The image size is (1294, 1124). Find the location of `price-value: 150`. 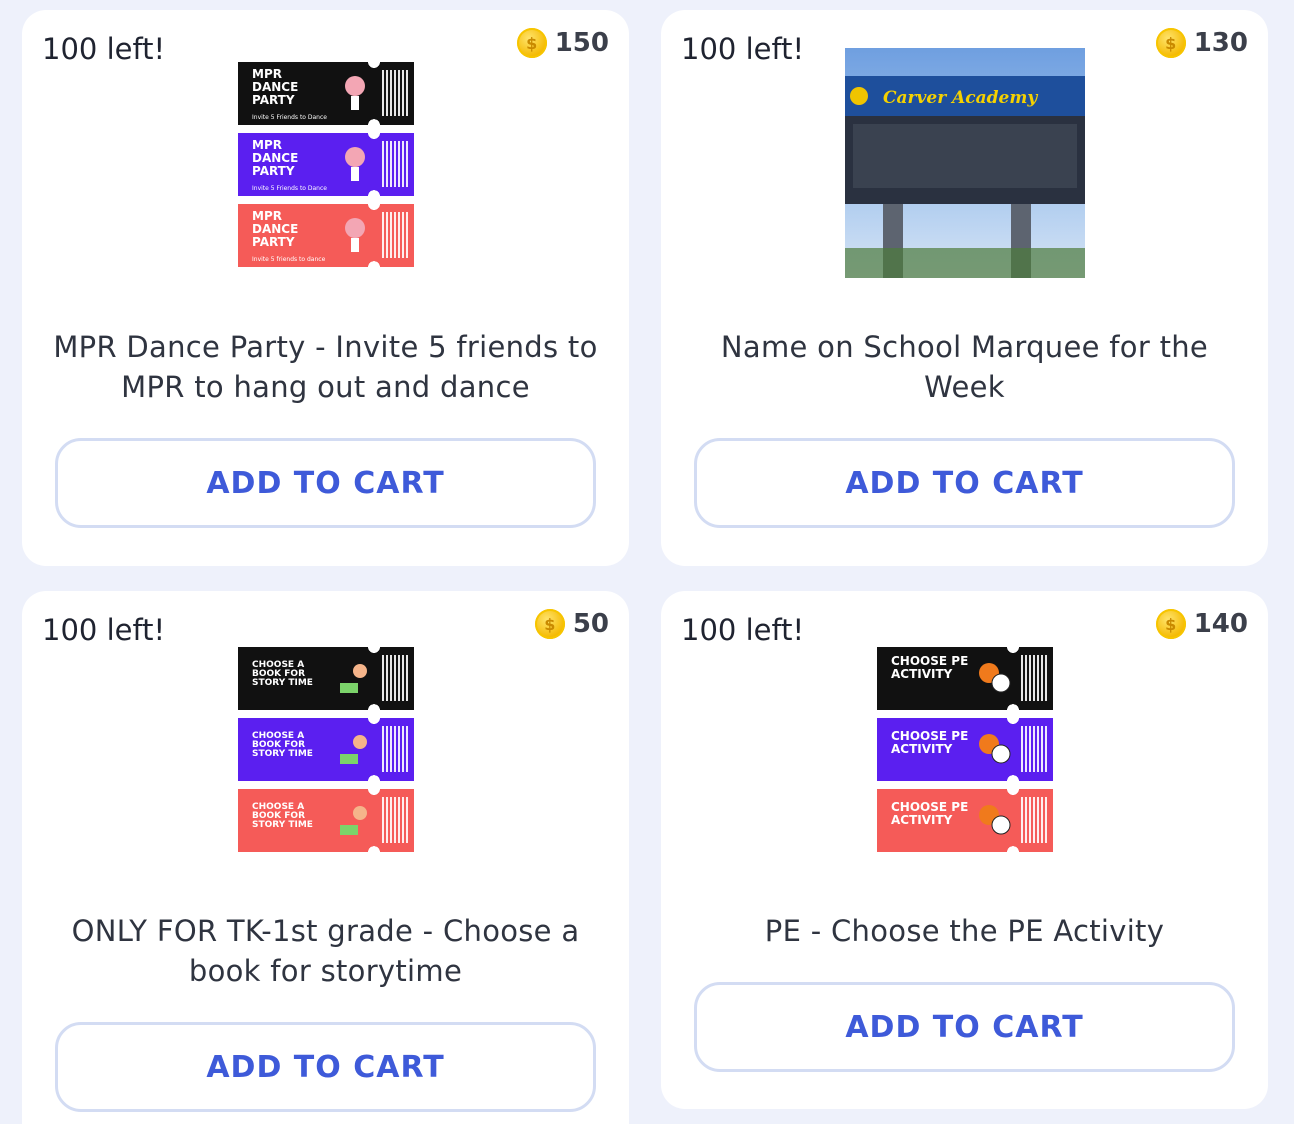

price-value: 150 is located at coordinates (581, 43).